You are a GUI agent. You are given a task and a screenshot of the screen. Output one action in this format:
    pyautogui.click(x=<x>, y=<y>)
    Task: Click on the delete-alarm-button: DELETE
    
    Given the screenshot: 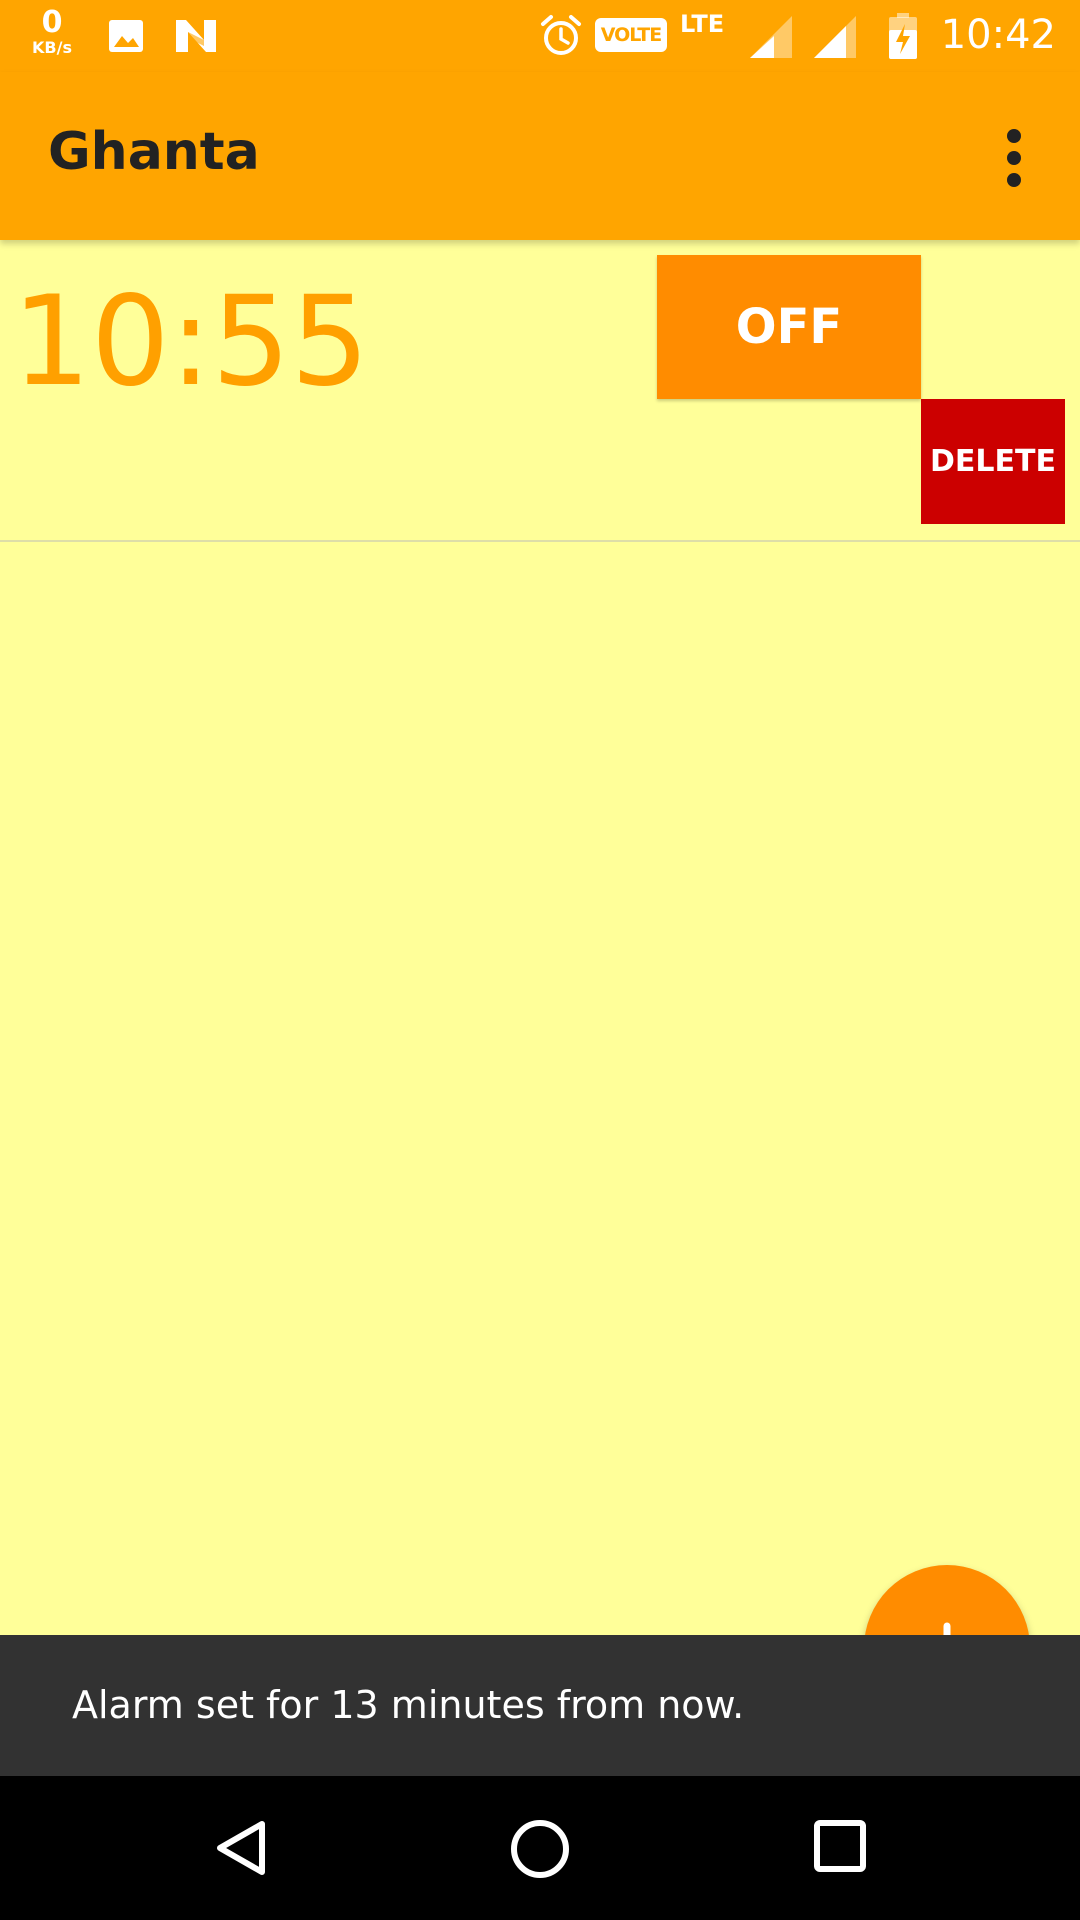 What is the action you would take?
    pyautogui.click(x=993, y=461)
    